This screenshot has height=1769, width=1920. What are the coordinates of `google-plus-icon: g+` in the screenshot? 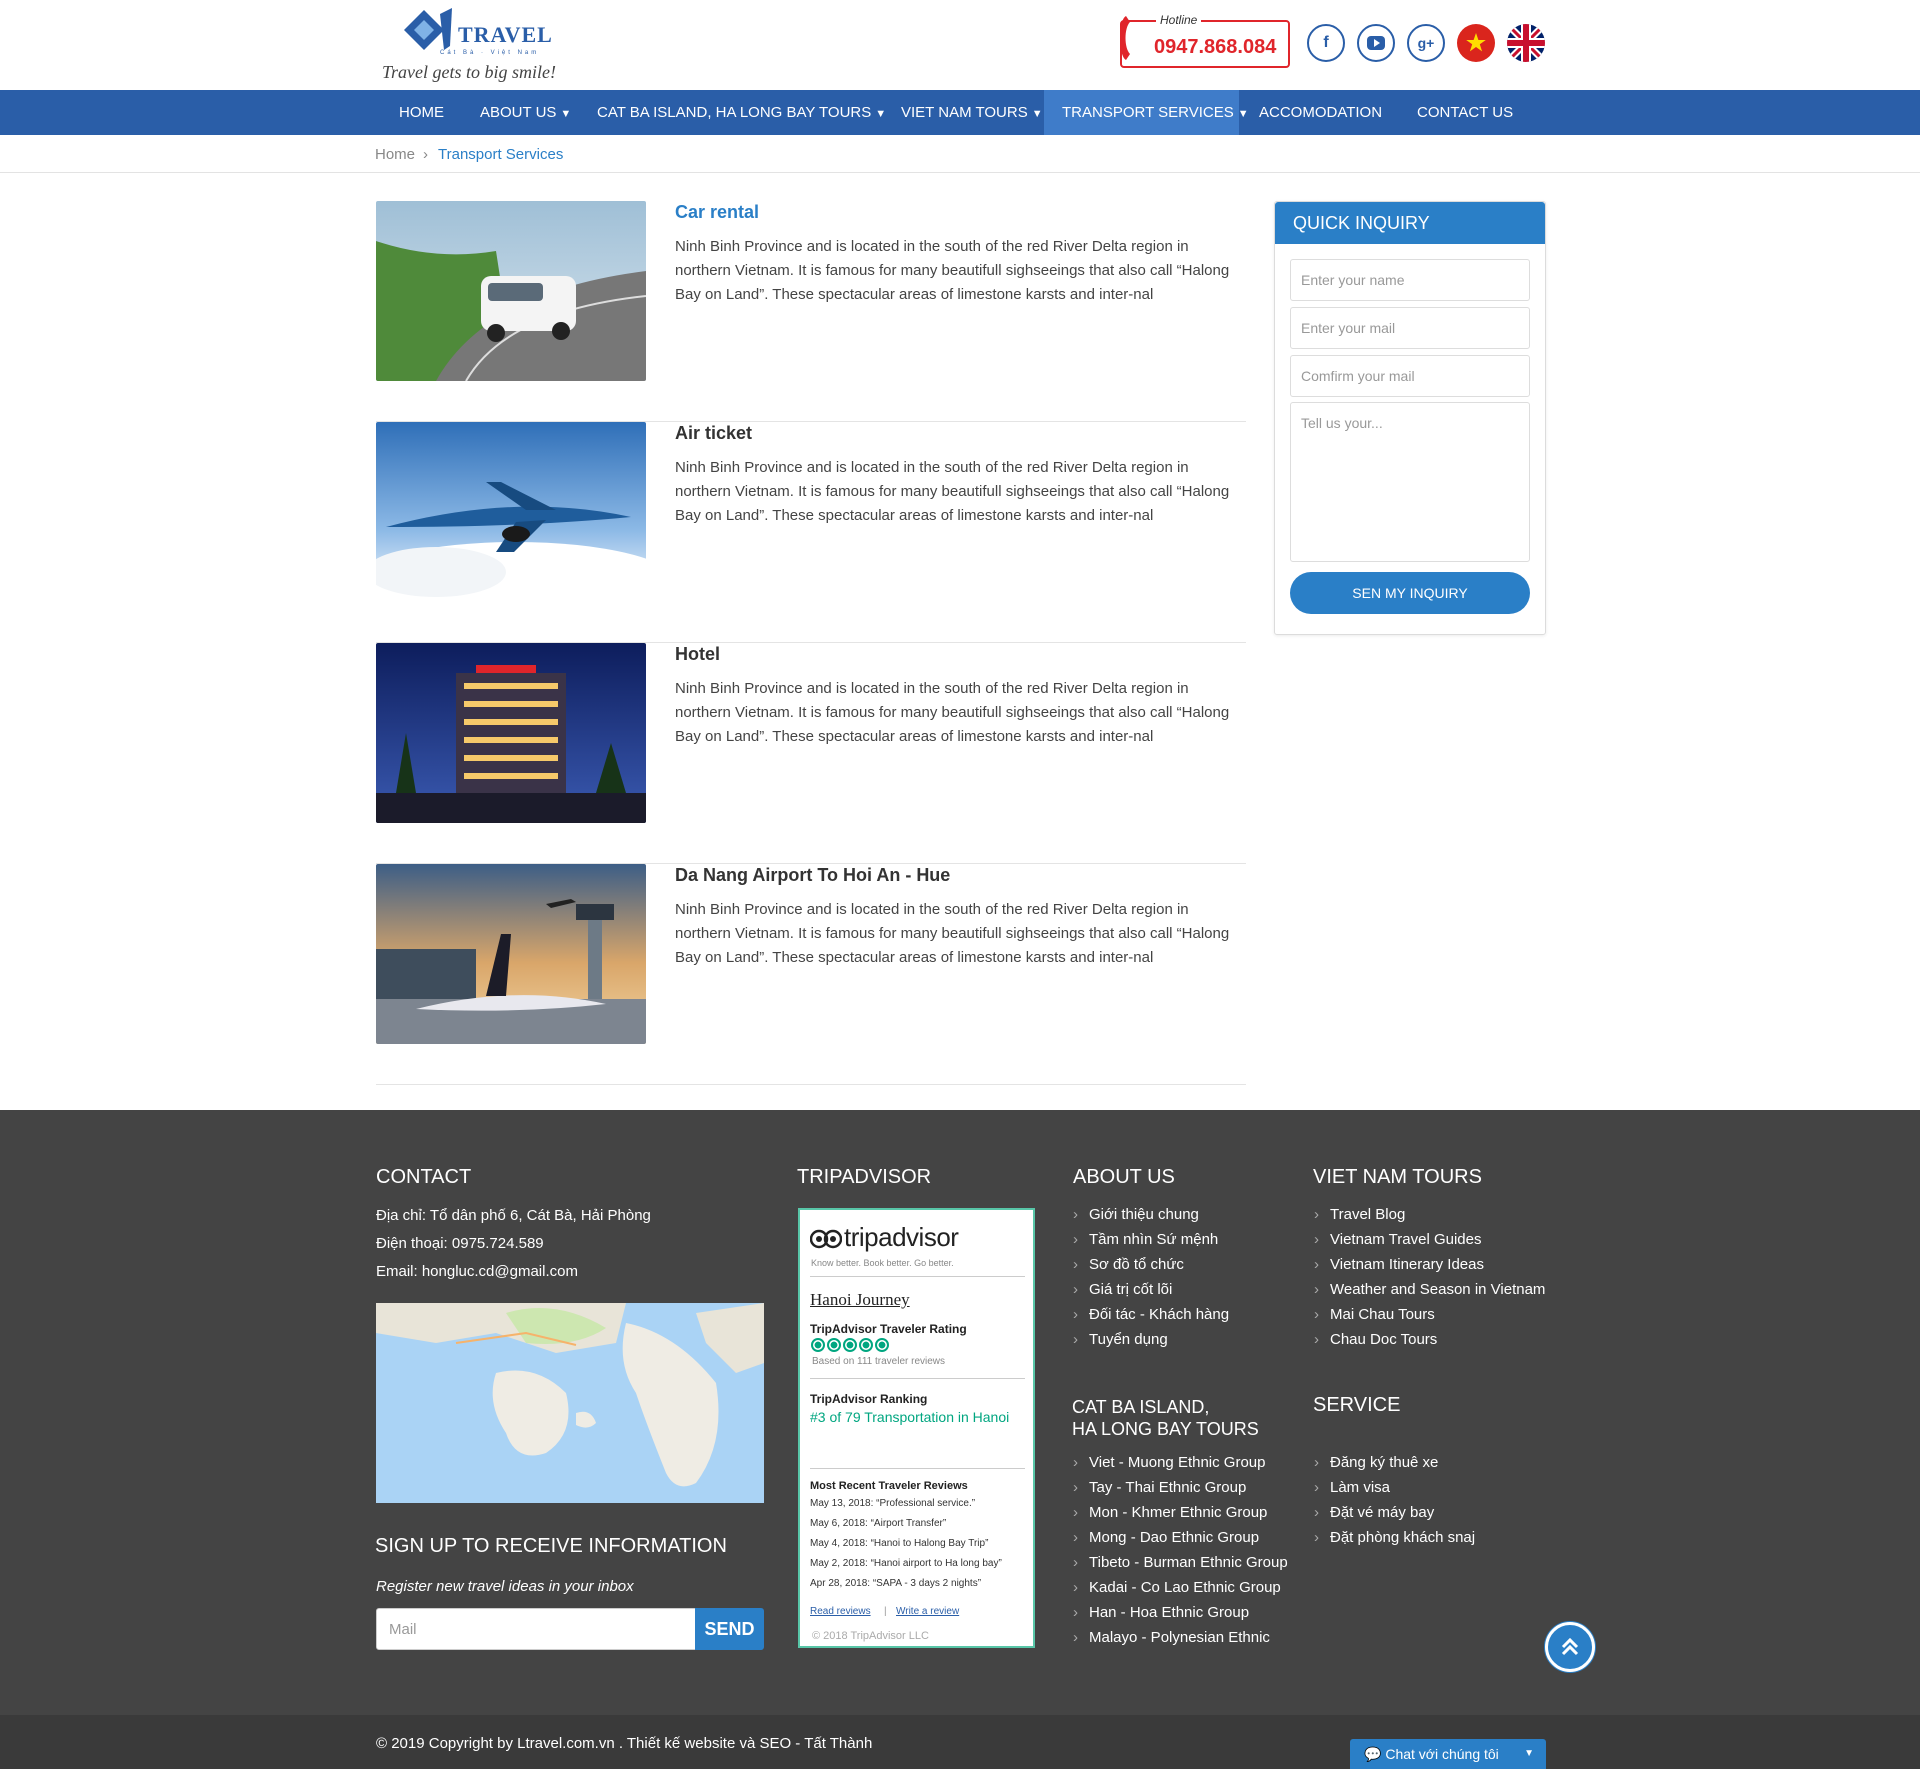 It's located at (1426, 43).